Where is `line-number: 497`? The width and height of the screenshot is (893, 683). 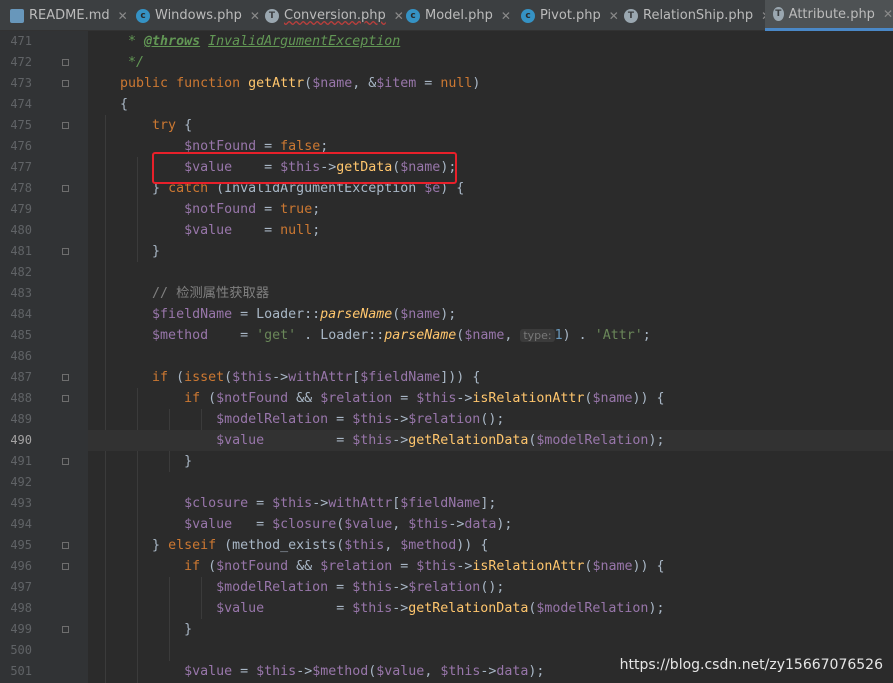
line-number: 497 is located at coordinates (21, 587).